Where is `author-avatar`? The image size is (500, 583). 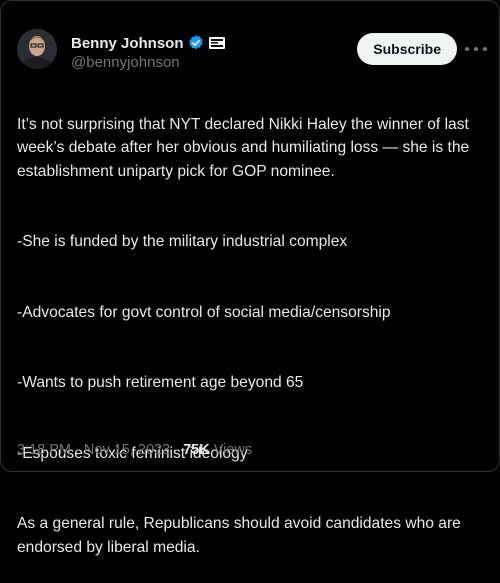 author-avatar is located at coordinates (37, 49).